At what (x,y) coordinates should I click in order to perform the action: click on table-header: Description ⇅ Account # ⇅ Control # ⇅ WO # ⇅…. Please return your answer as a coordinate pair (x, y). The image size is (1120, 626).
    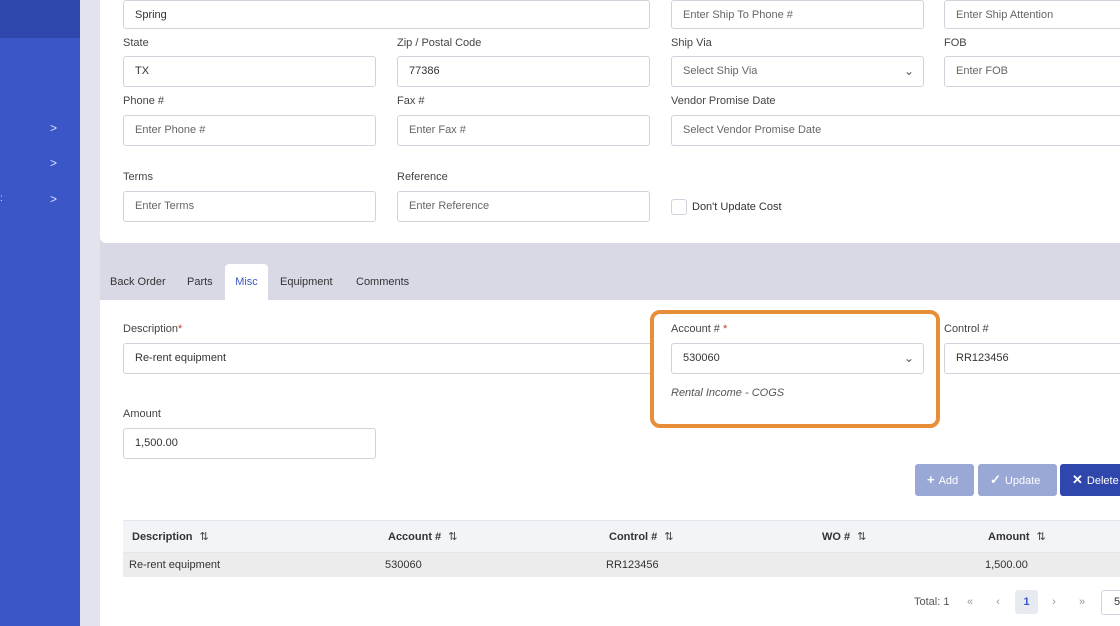
    Looking at the image, I should click on (621, 536).